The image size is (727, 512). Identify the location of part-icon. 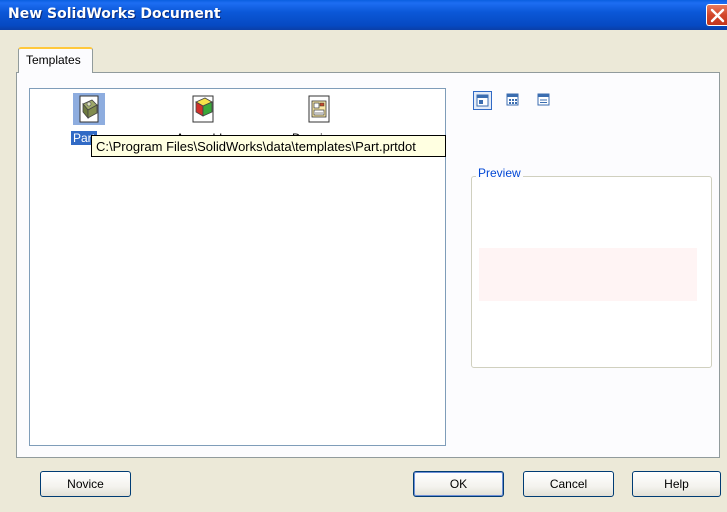
(89, 109).